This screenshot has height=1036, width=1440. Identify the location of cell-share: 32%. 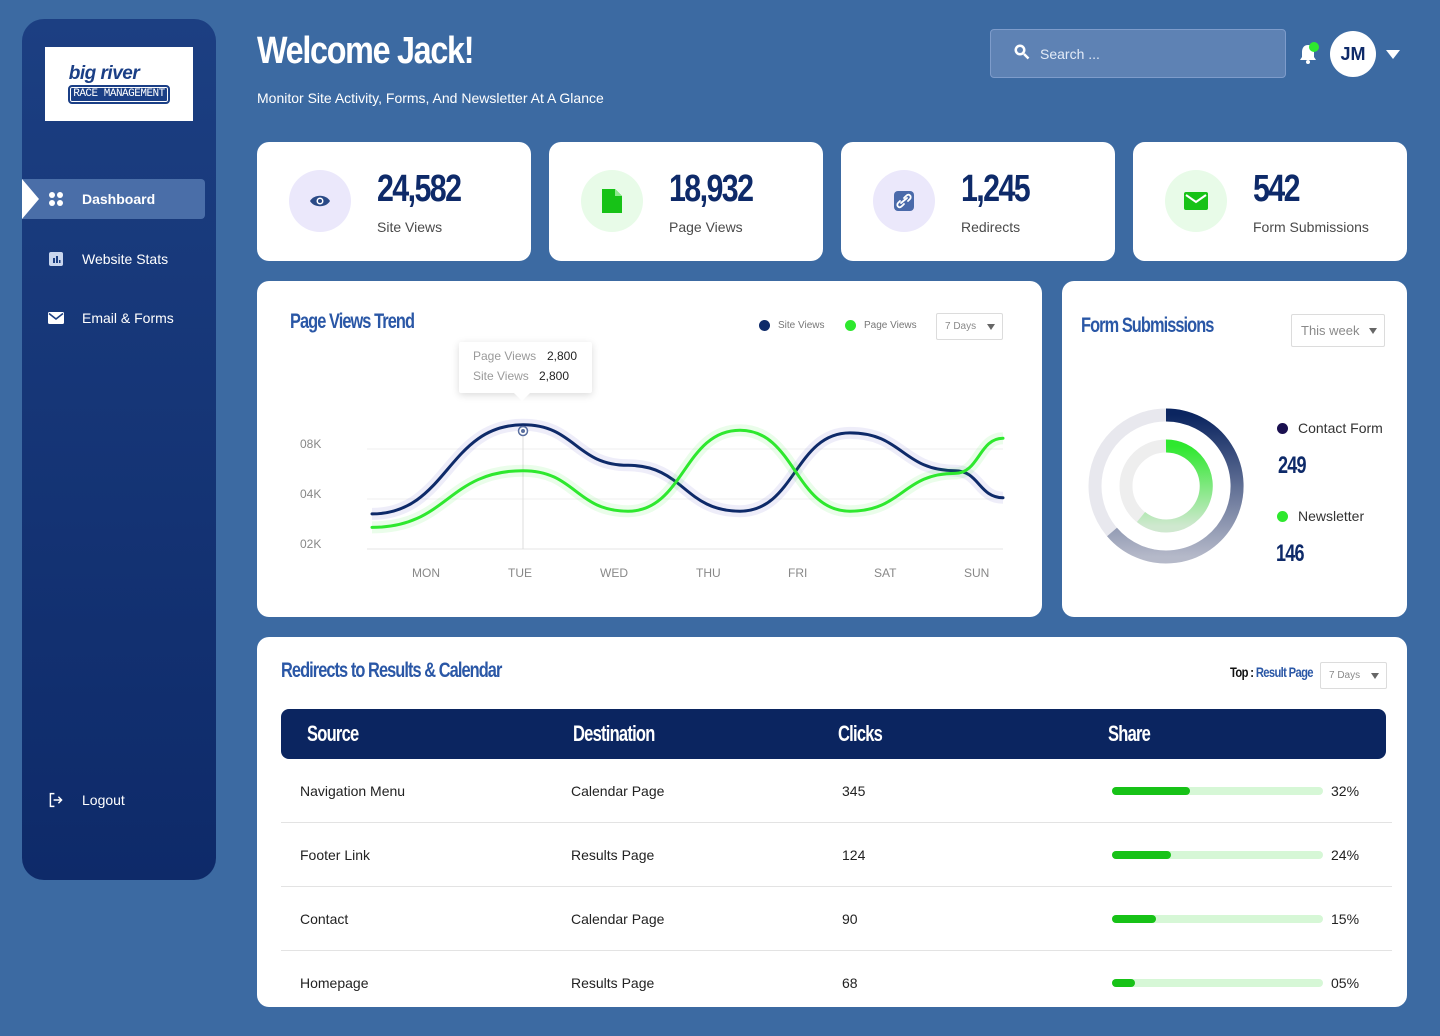
(1345, 791).